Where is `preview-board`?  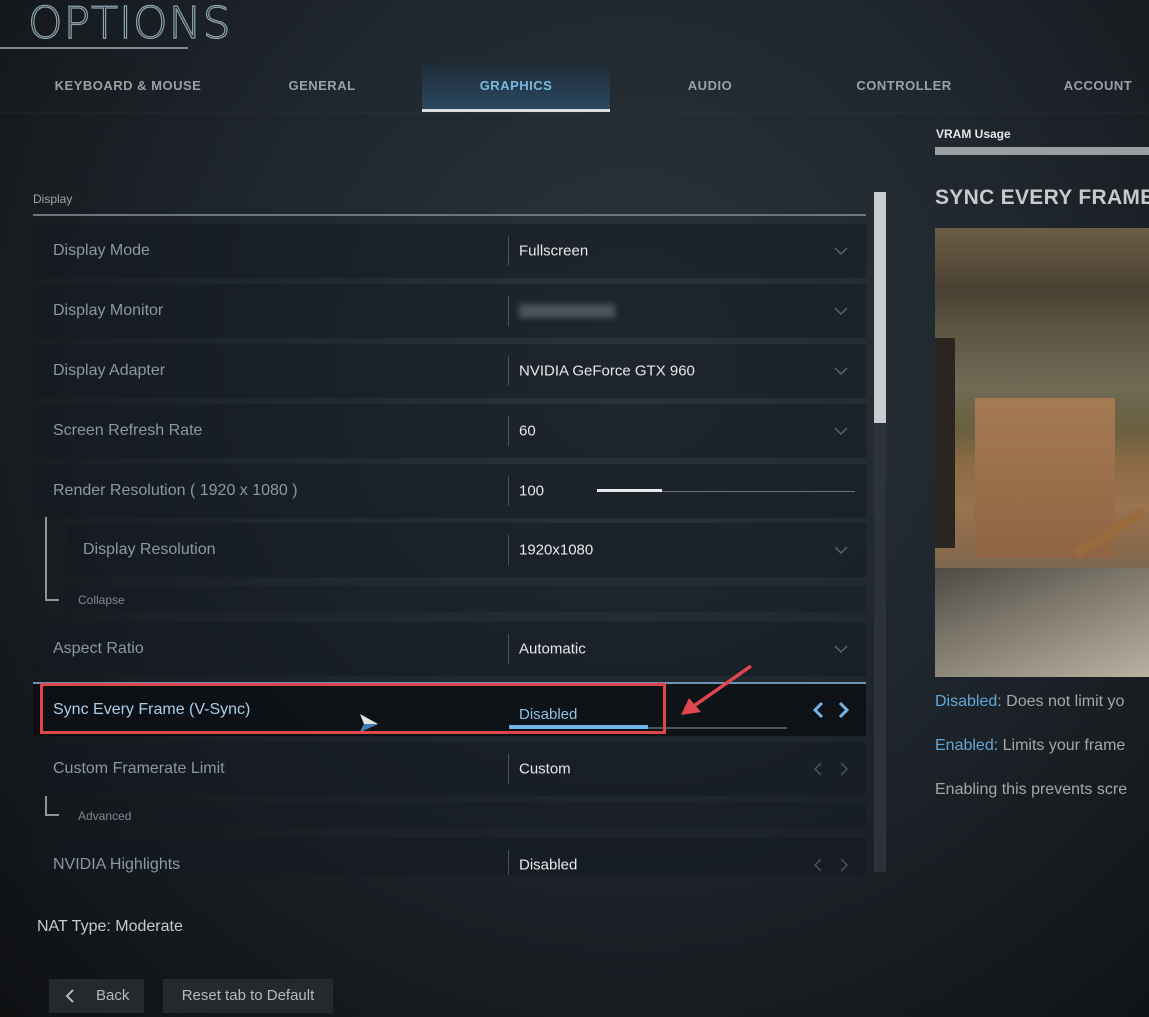 preview-board is located at coordinates (1045, 478).